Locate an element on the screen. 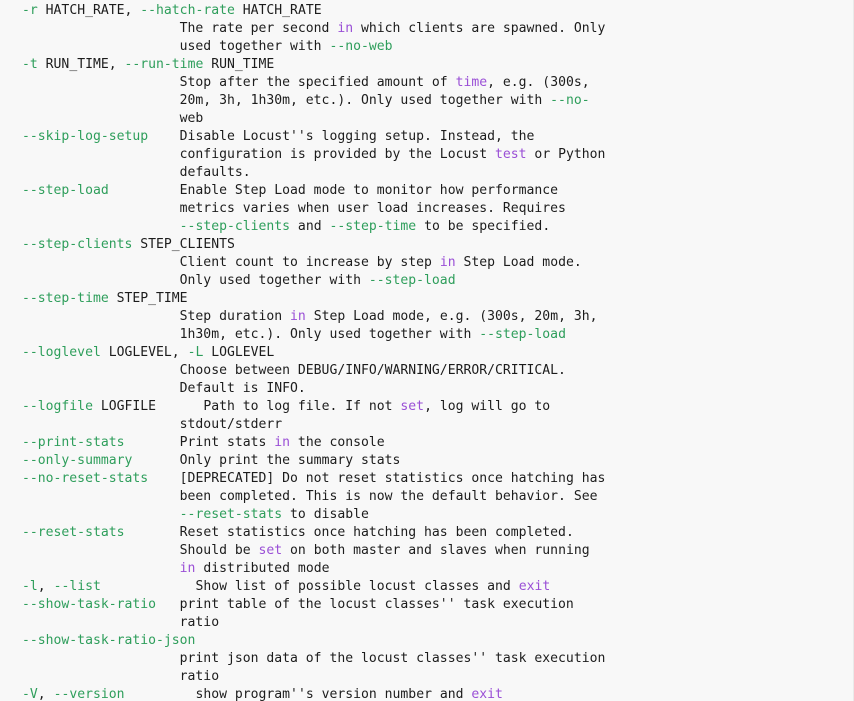  help-line: --loglevel LOGLEVEL, -L LOGLEVEL is located at coordinates (426, 353).